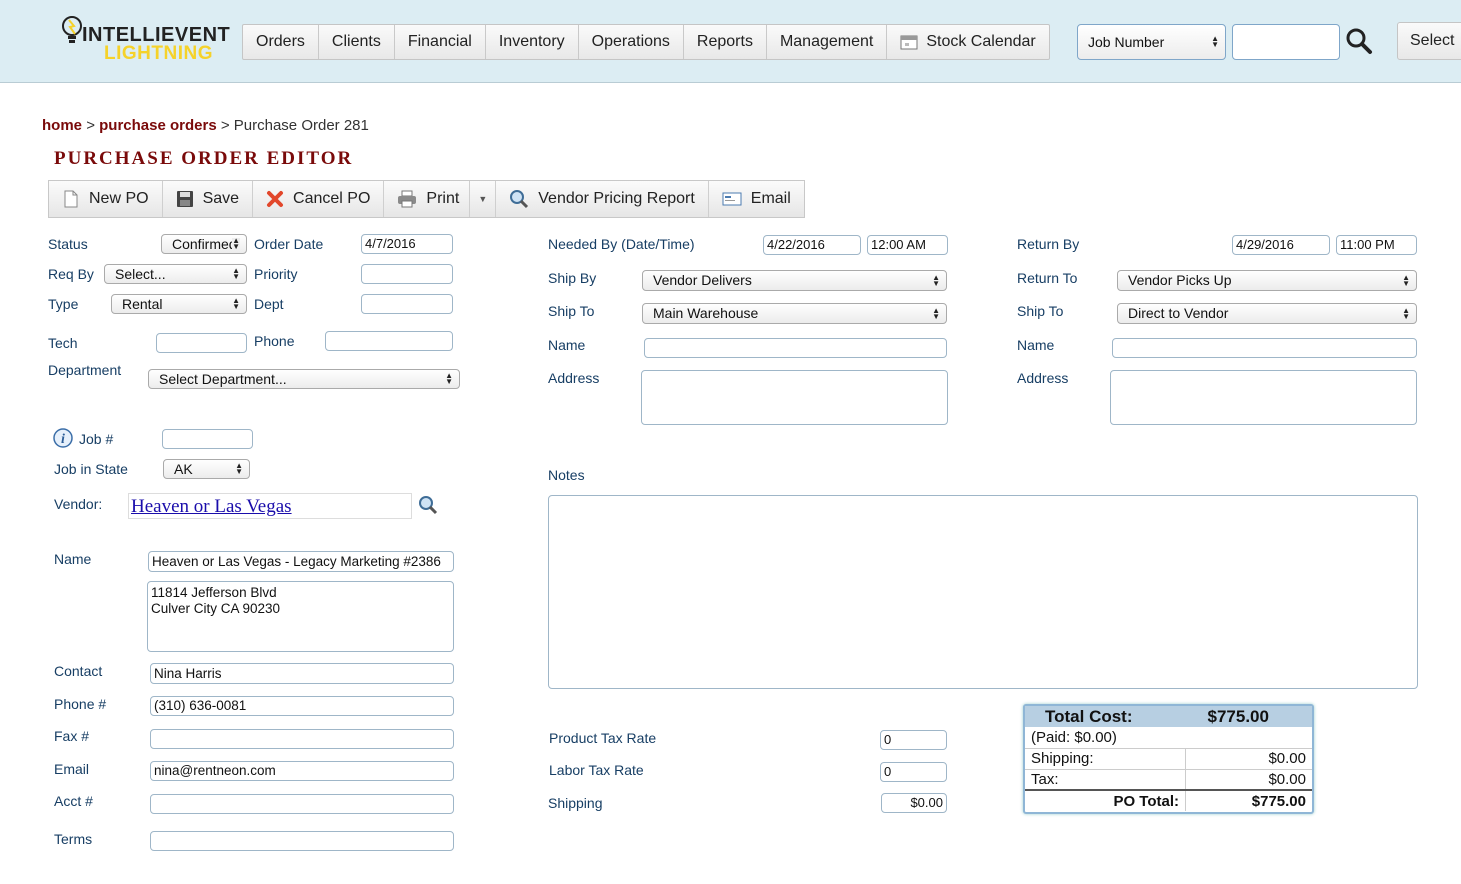 This screenshot has height=884, width=1461. I want to click on nav-inventory: Inventory, so click(532, 42).